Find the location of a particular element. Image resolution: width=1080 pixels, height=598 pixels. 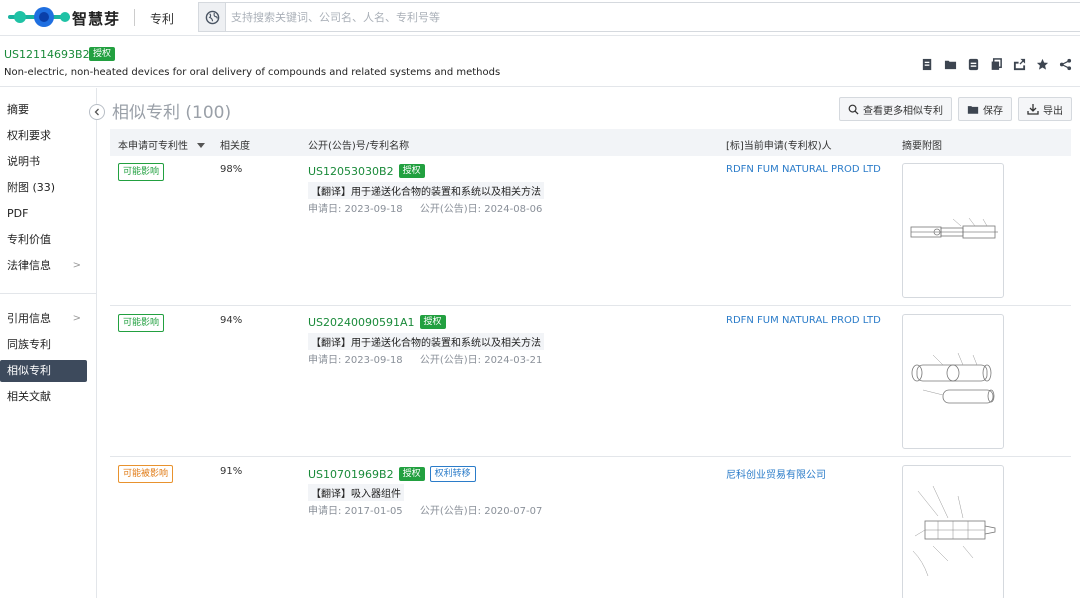

dates: 申请日: 2023-09-18 公开(公告)日: 2024-08-06 is located at coordinates (432, 207).